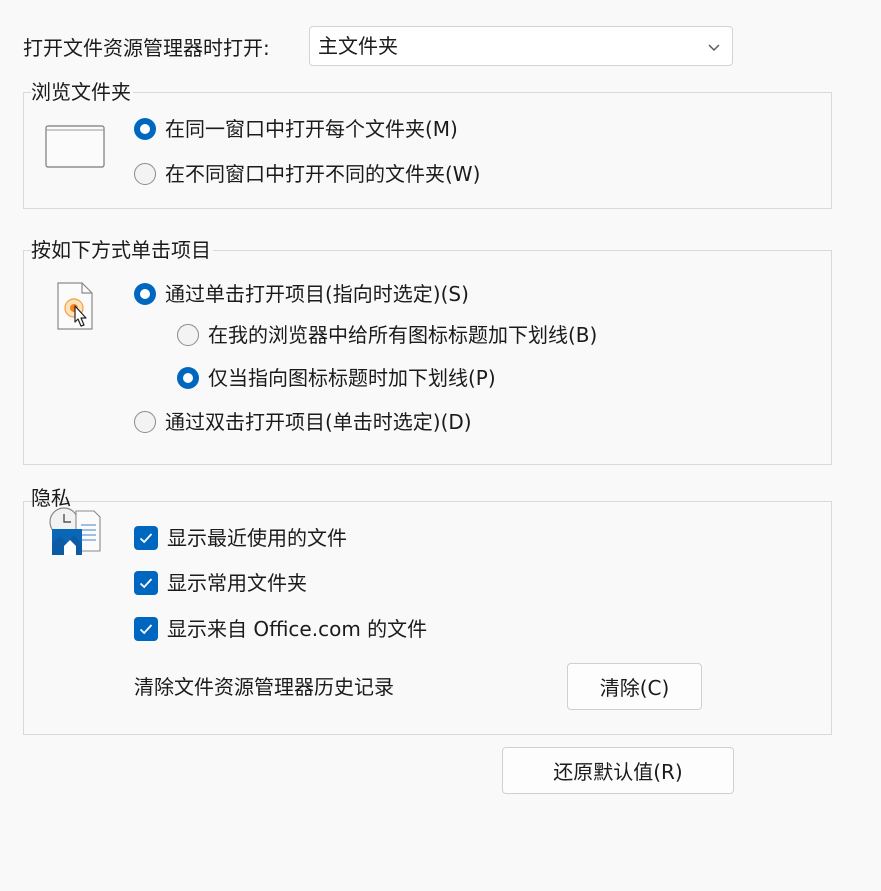 The height and width of the screenshot is (891, 881). I want to click on check-office-files: 显示来自 Office.com 的文件, so click(280, 629).